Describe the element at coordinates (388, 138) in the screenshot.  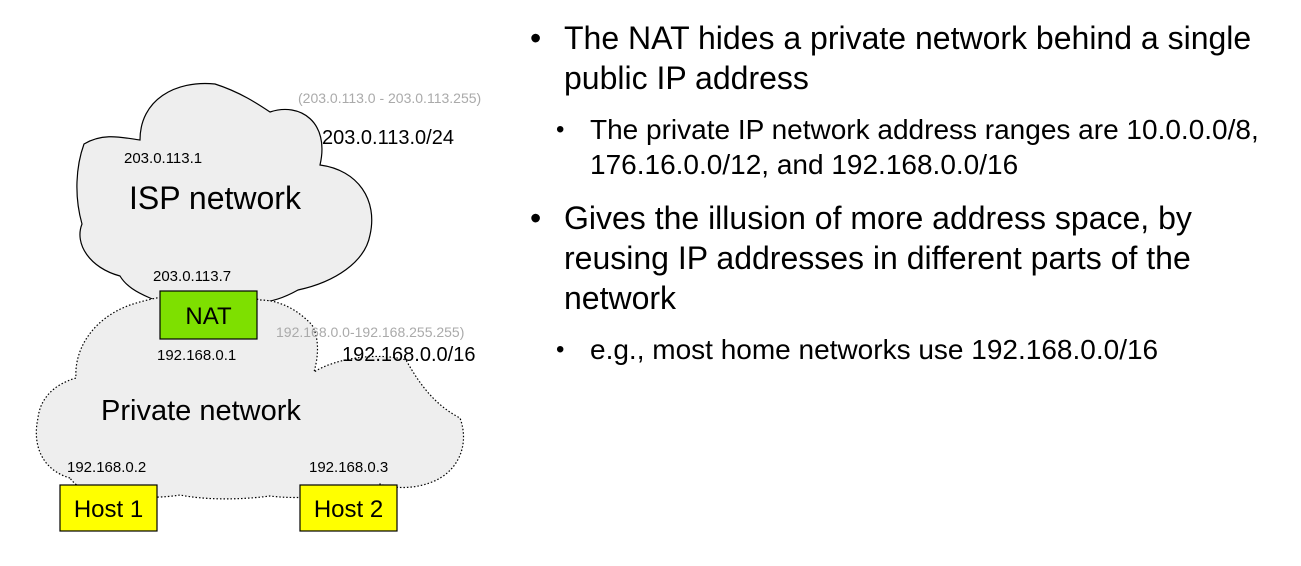
I see `isp-prefix-label: 203.0.113.0/24` at that location.